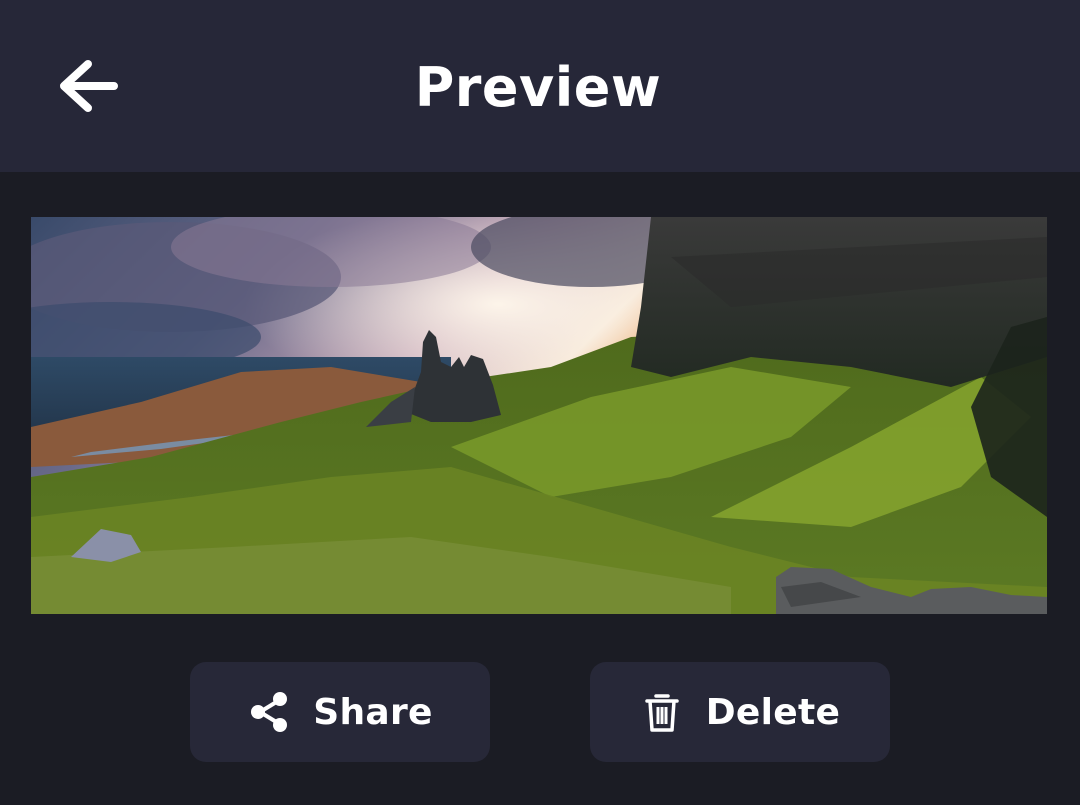 Image resolution: width=1080 pixels, height=805 pixels. Describe the element at coordinates (373, 712) in the screenshot. I see `share-label: Share` at that location.